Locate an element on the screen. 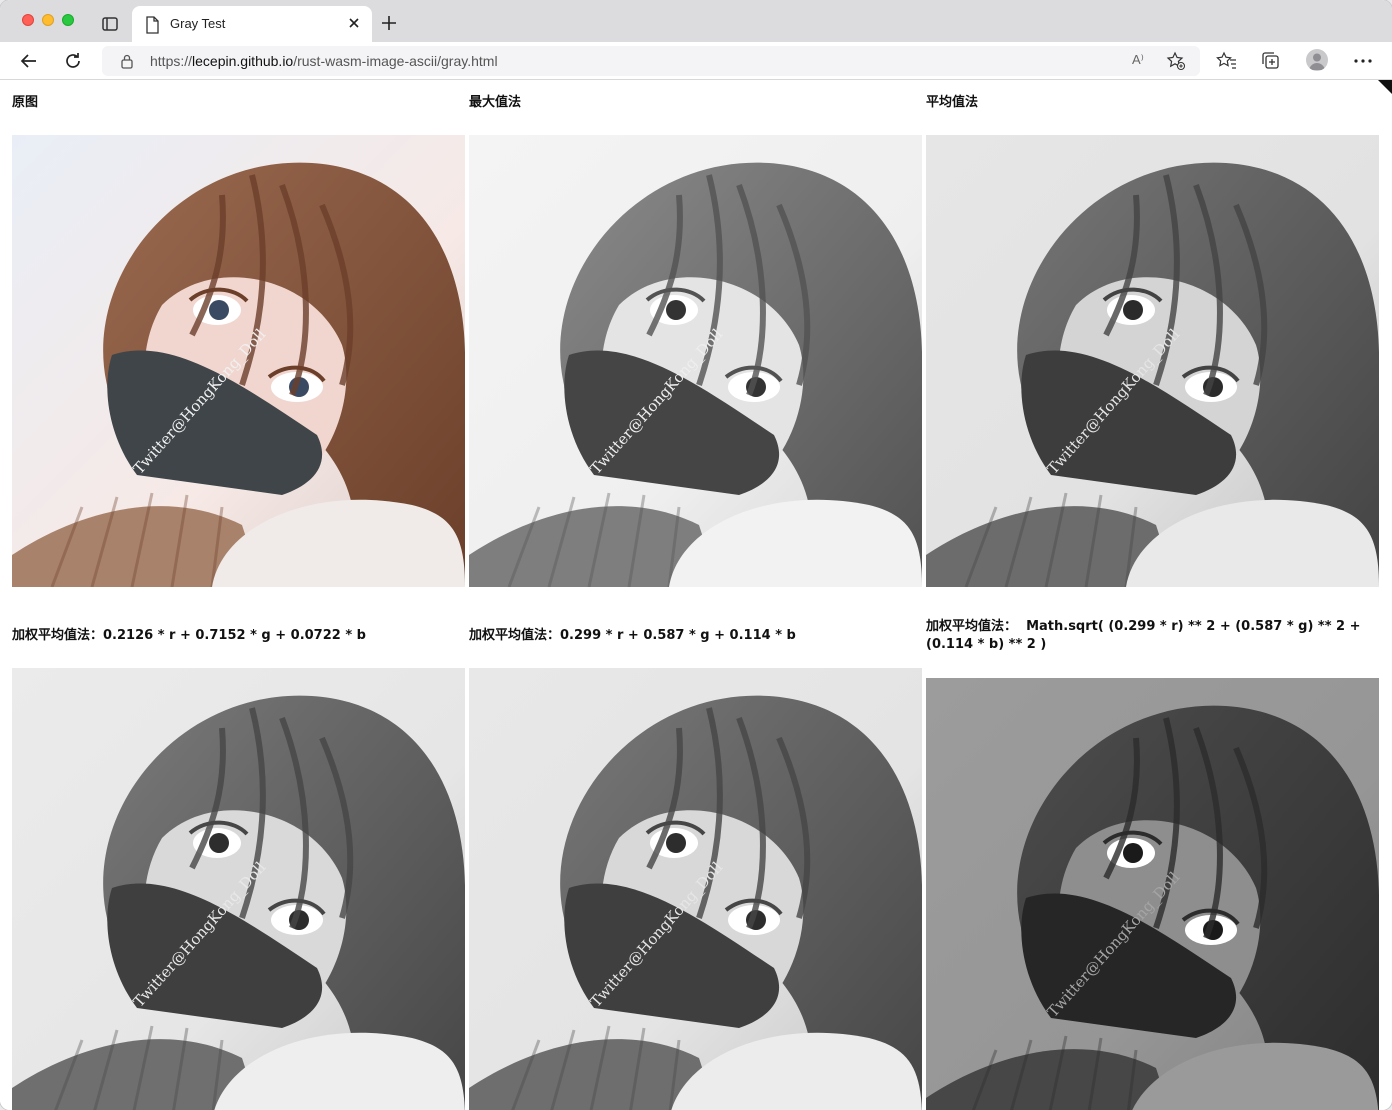  panel-original: 原图 Twitter@HongKong_Doll is located at coordinates (238, 333).